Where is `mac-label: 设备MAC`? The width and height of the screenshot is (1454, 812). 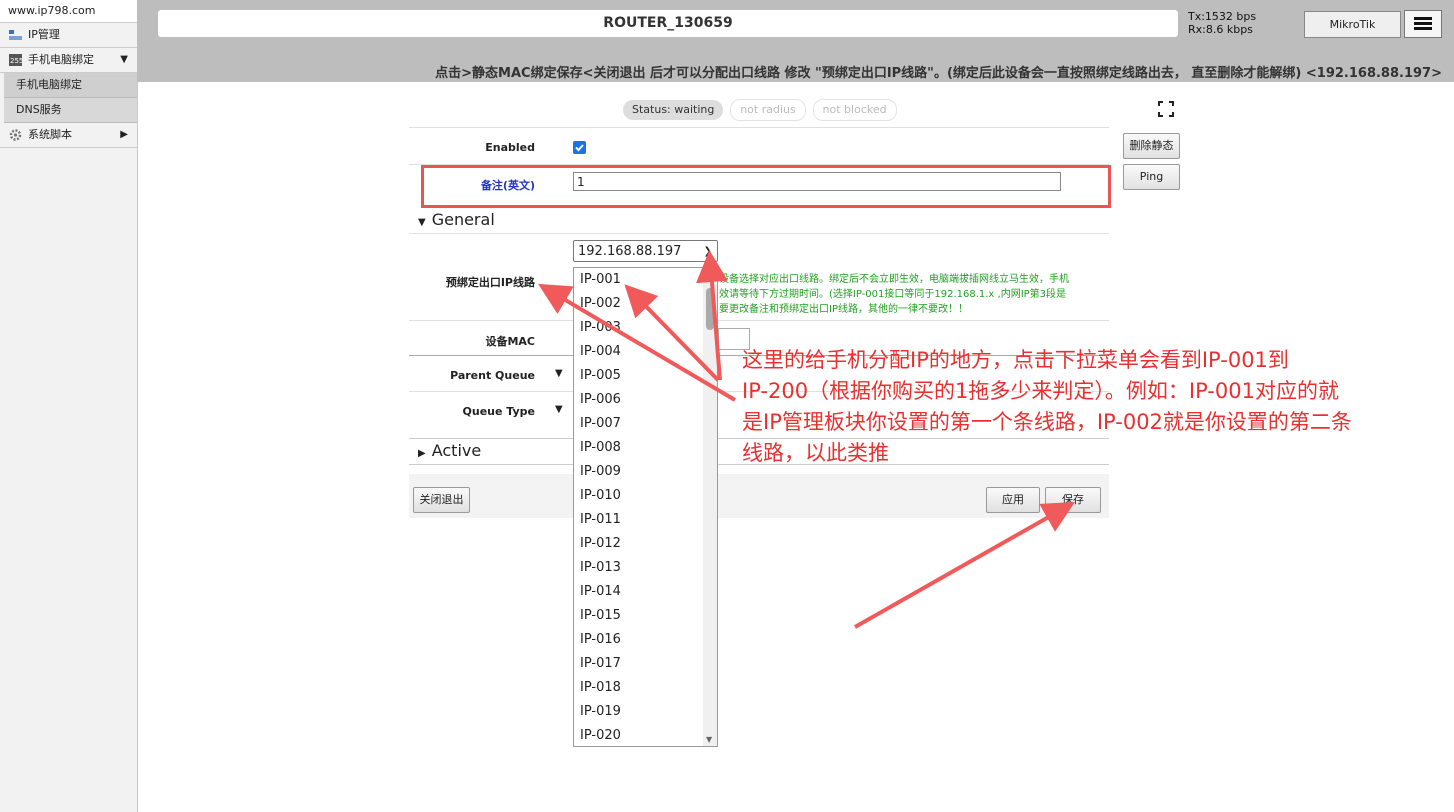
mac-label: 设备MAC is located at coordinates (510, 341).